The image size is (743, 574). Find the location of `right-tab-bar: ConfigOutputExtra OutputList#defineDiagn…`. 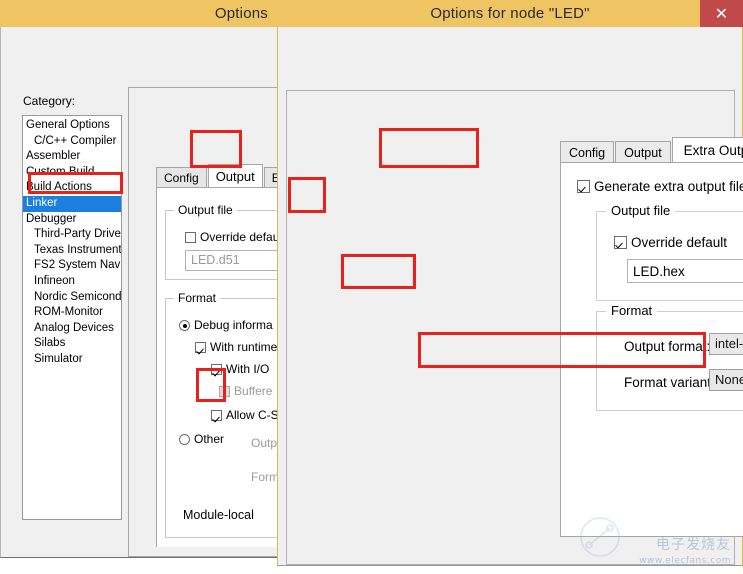

right-tab-bar: ConfigOutputExtra OutputList#defineDiagn… is located at coordinates (651, 150).